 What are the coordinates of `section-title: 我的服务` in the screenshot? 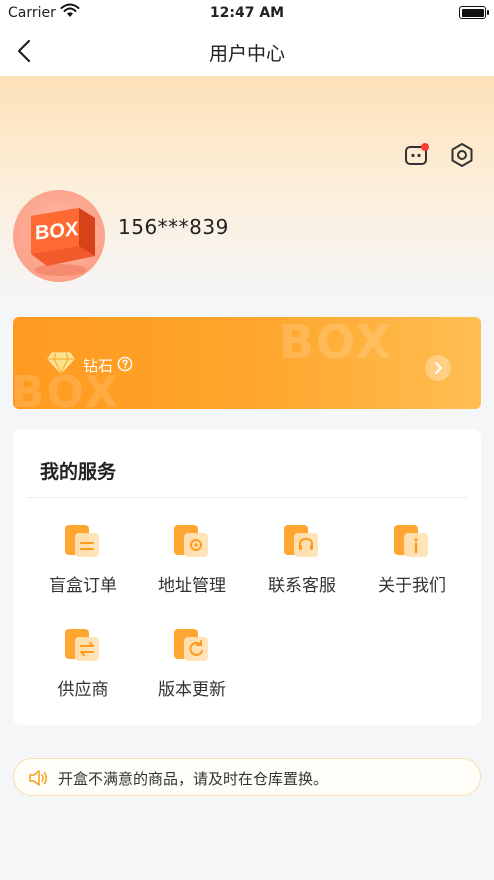 It's located at (78, 472).